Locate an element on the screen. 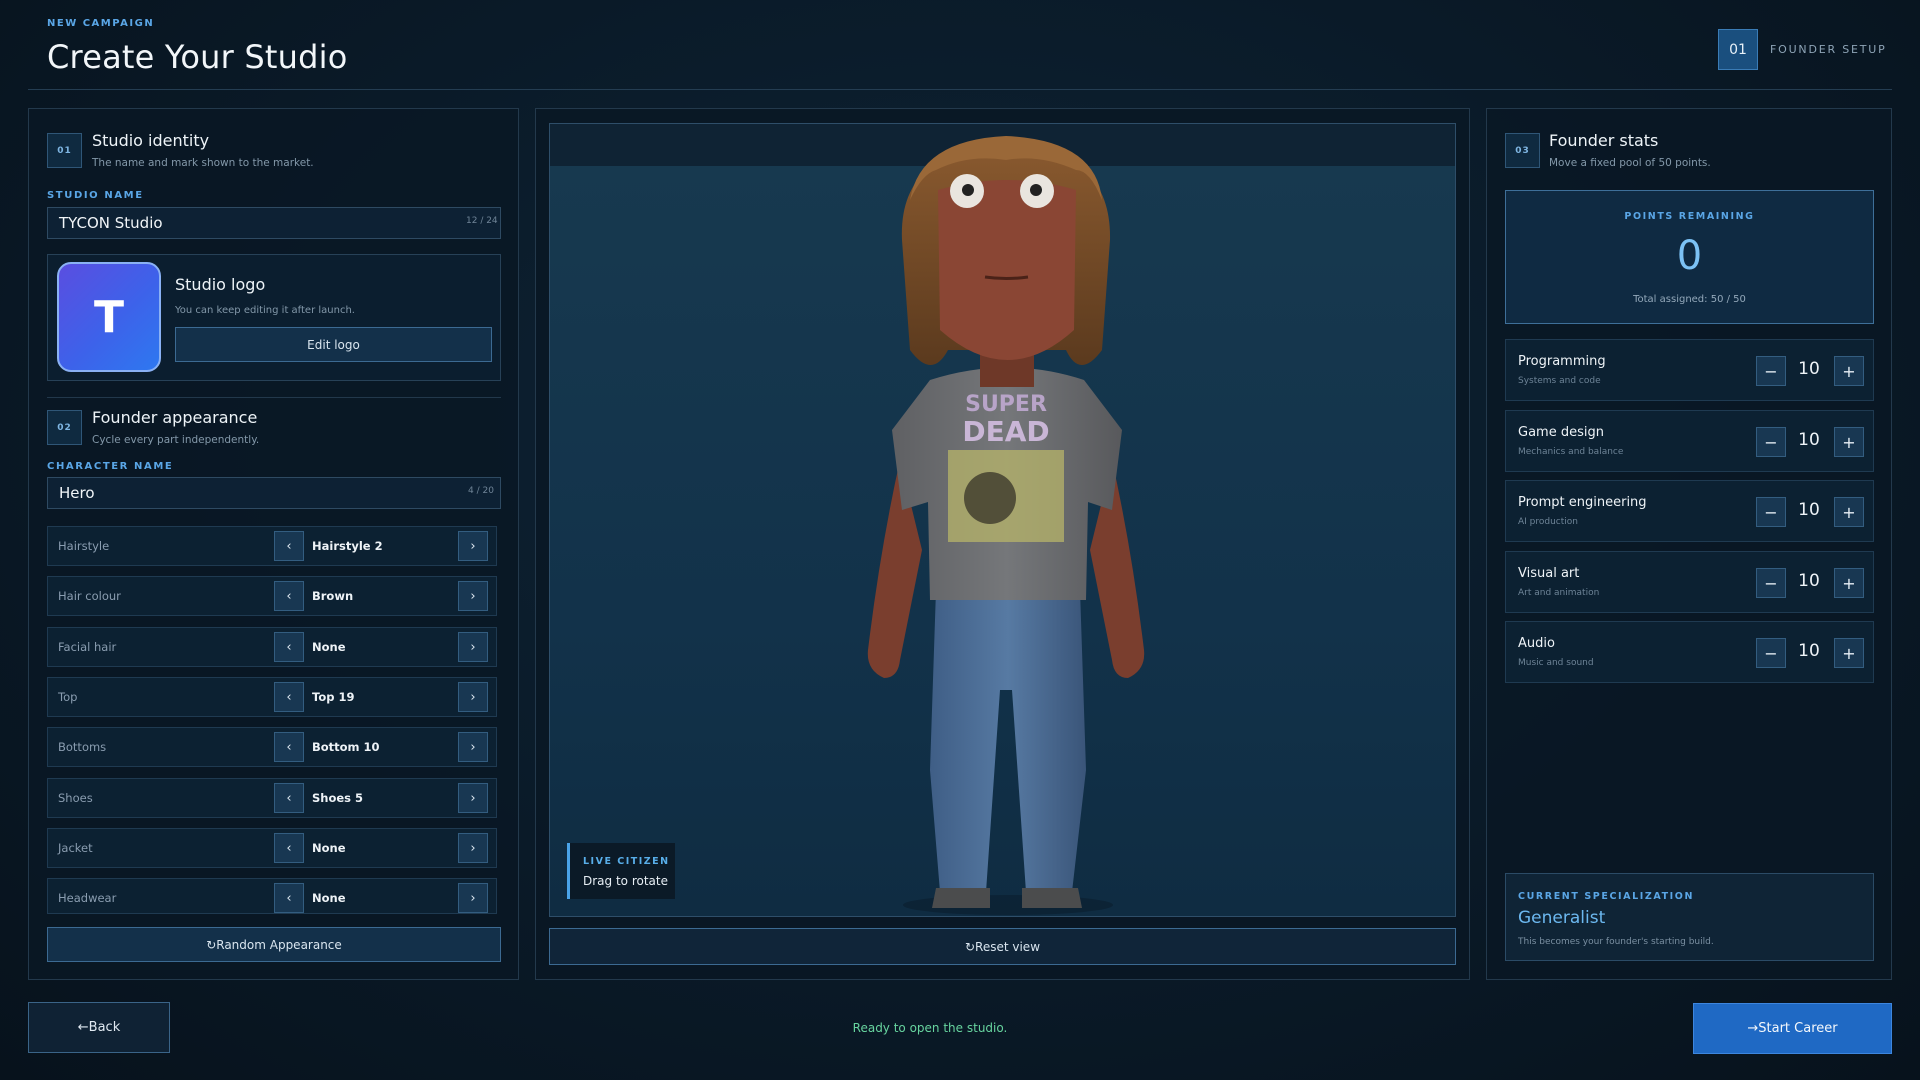 The height and width of the screenshot is (1080, 1920). appearance-row-value: Shoes 5 is located at coordinates (338, 798).